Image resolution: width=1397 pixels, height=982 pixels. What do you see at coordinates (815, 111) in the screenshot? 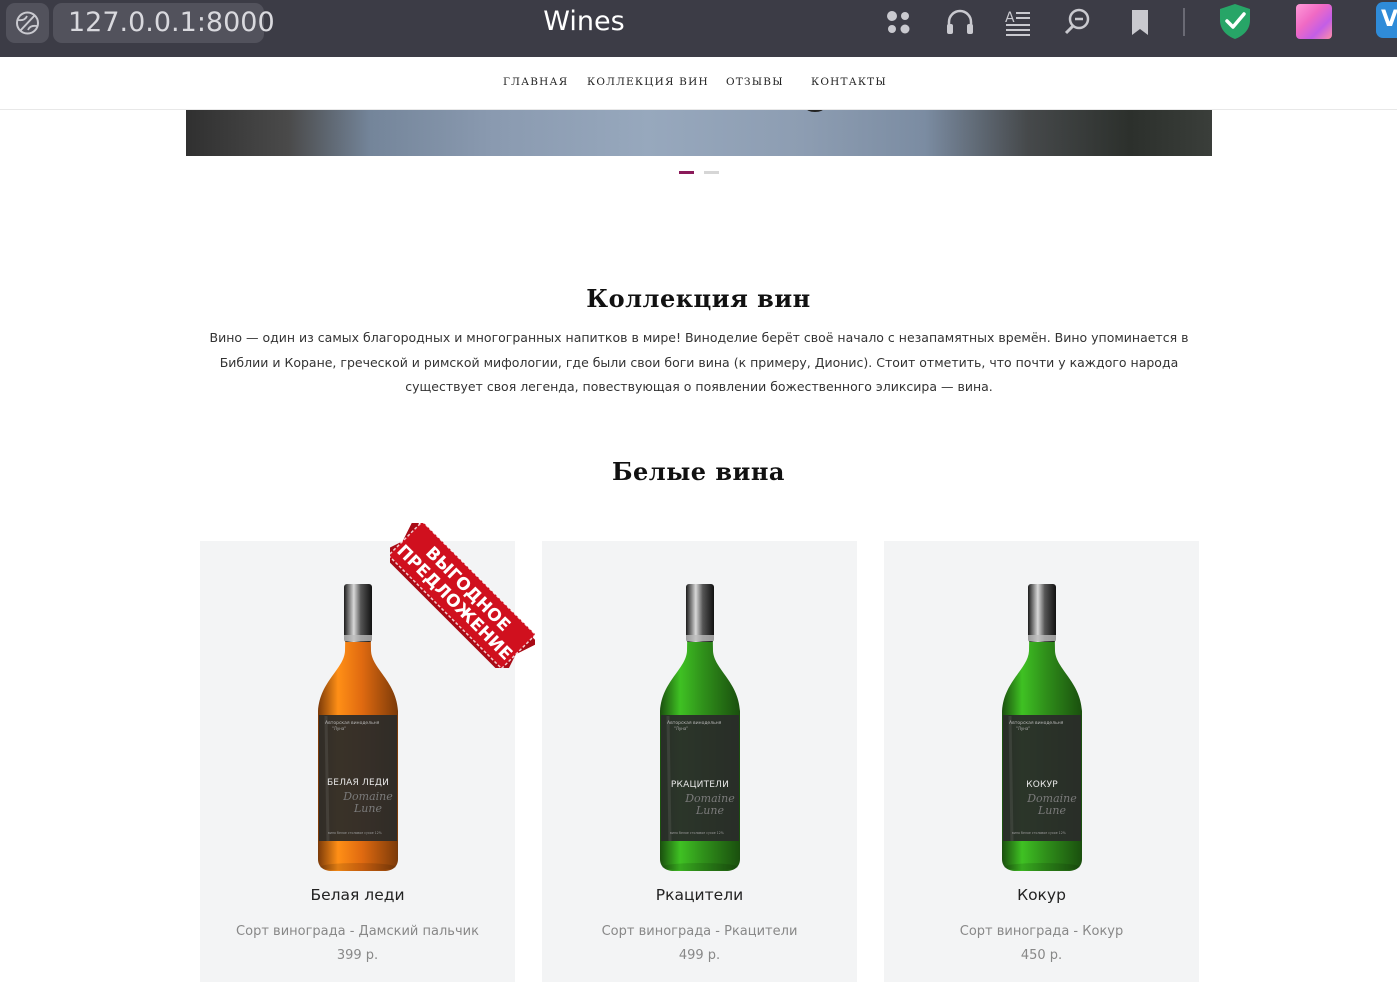
I see `slide-image-detail` at bounding box center [815, 111].